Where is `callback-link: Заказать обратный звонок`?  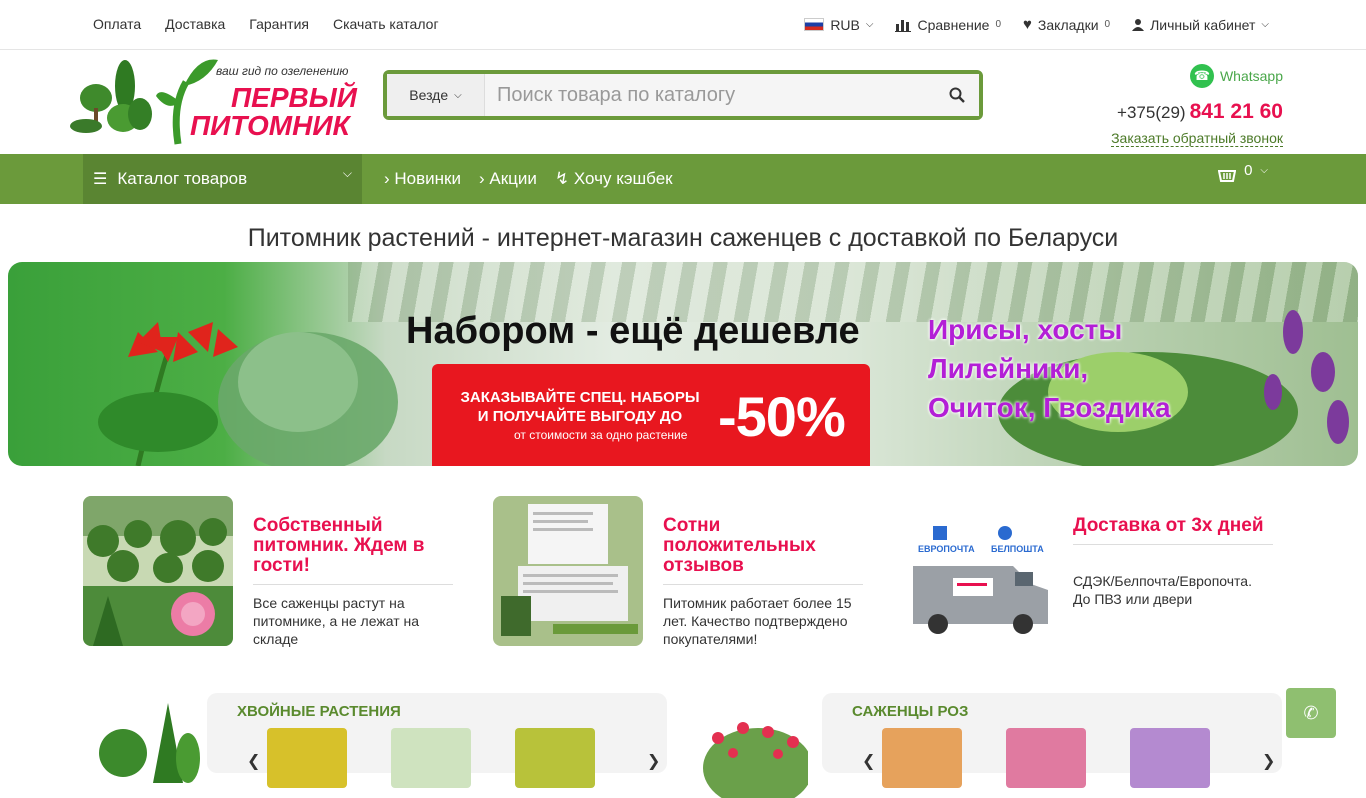
callback-link: Заказать обратный звонок is located at coordinates (1197, 138).